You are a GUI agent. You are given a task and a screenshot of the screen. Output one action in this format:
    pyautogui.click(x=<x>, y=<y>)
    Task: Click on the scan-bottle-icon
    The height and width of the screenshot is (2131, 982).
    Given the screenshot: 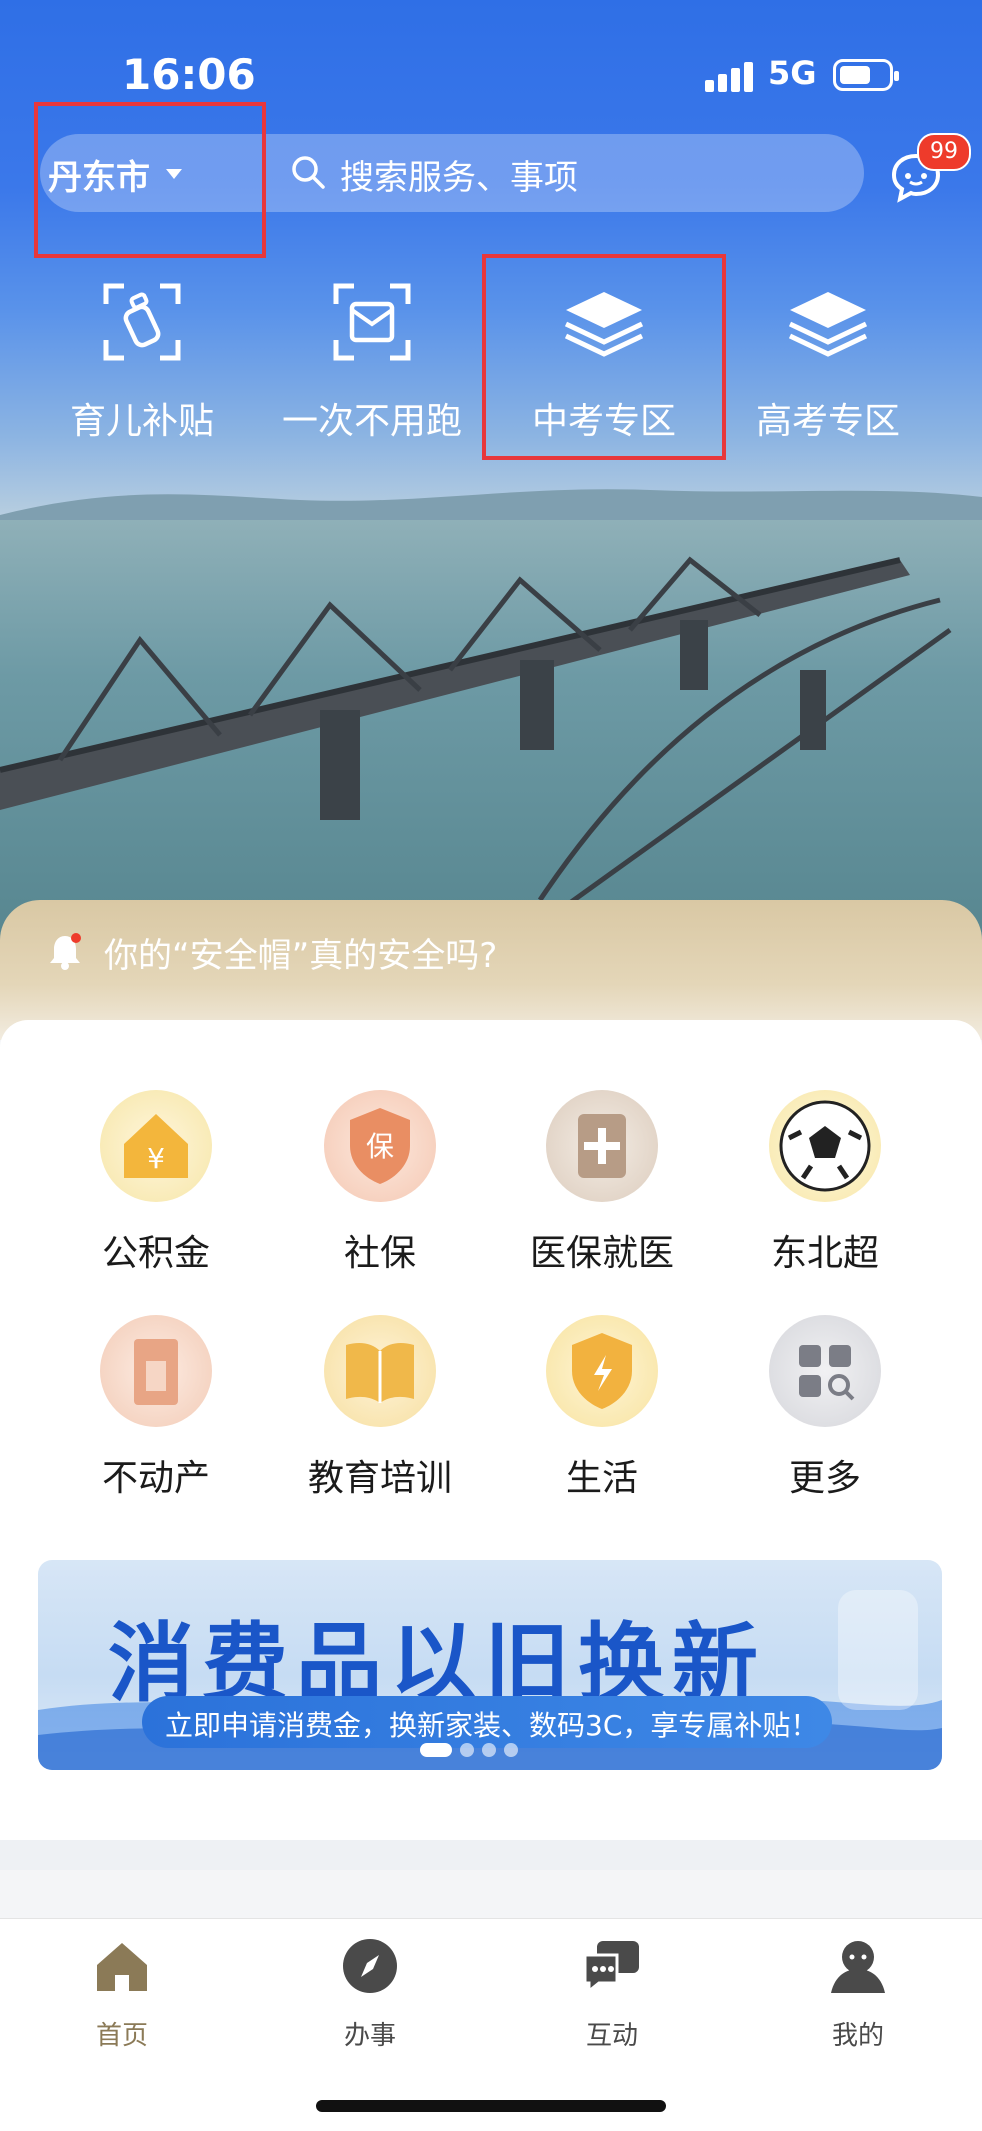 What is the action you would take?
    pyautogui.click(x=142, y=322)
    